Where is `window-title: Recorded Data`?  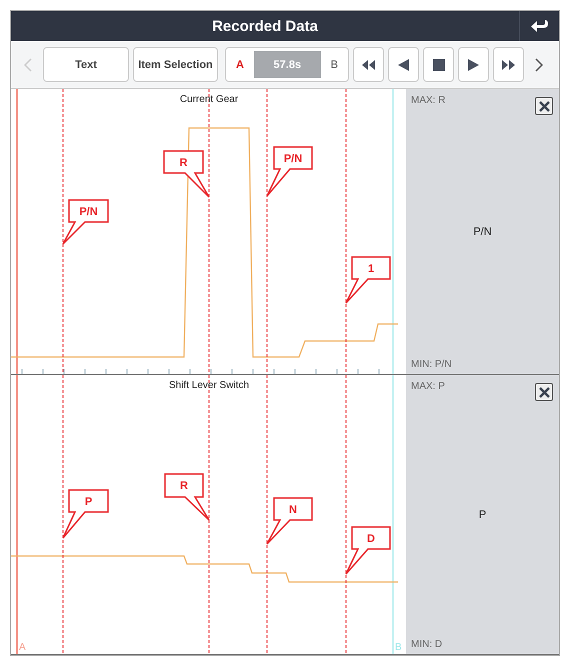
window-title: Recorded Data is located at coordinates (265, 26).